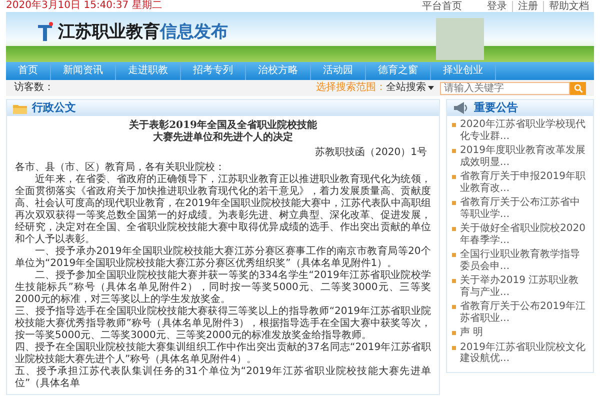  Describe the element at coordinates (34, 88) in the screenshot. I see `visitor-count-label: 访客数：` at that location.